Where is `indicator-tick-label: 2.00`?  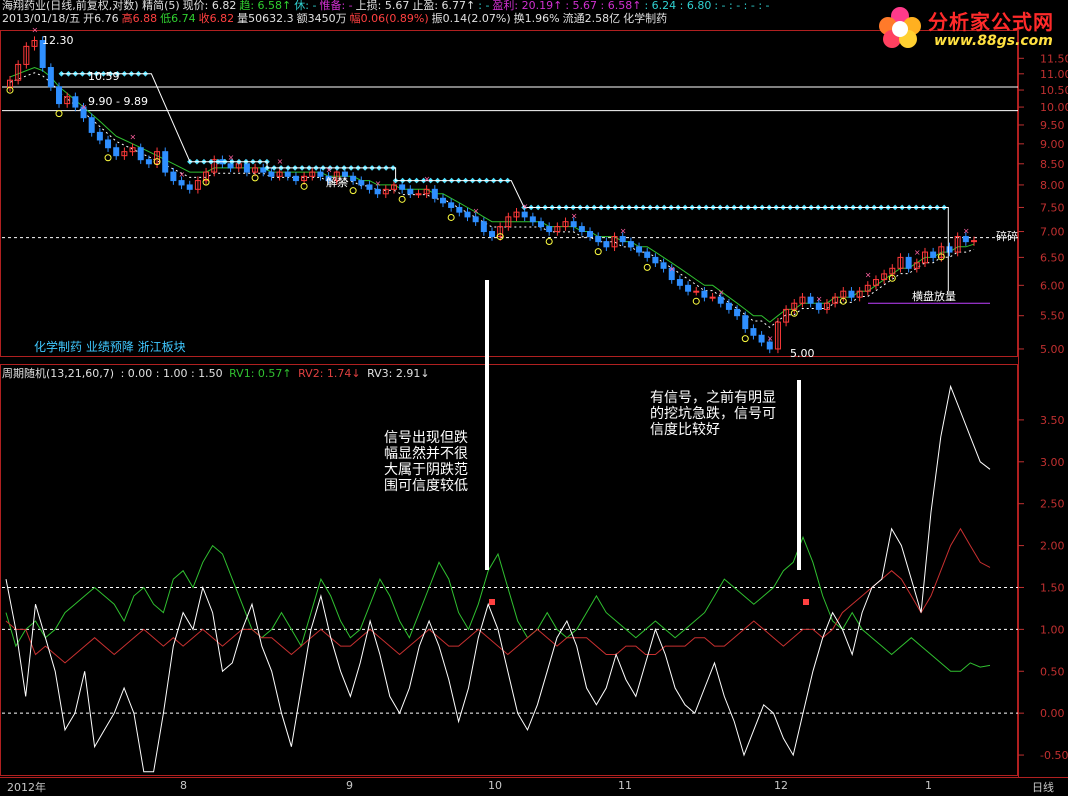 indicator-tick-label: 2.00 is located at coordinates (1052, 546).